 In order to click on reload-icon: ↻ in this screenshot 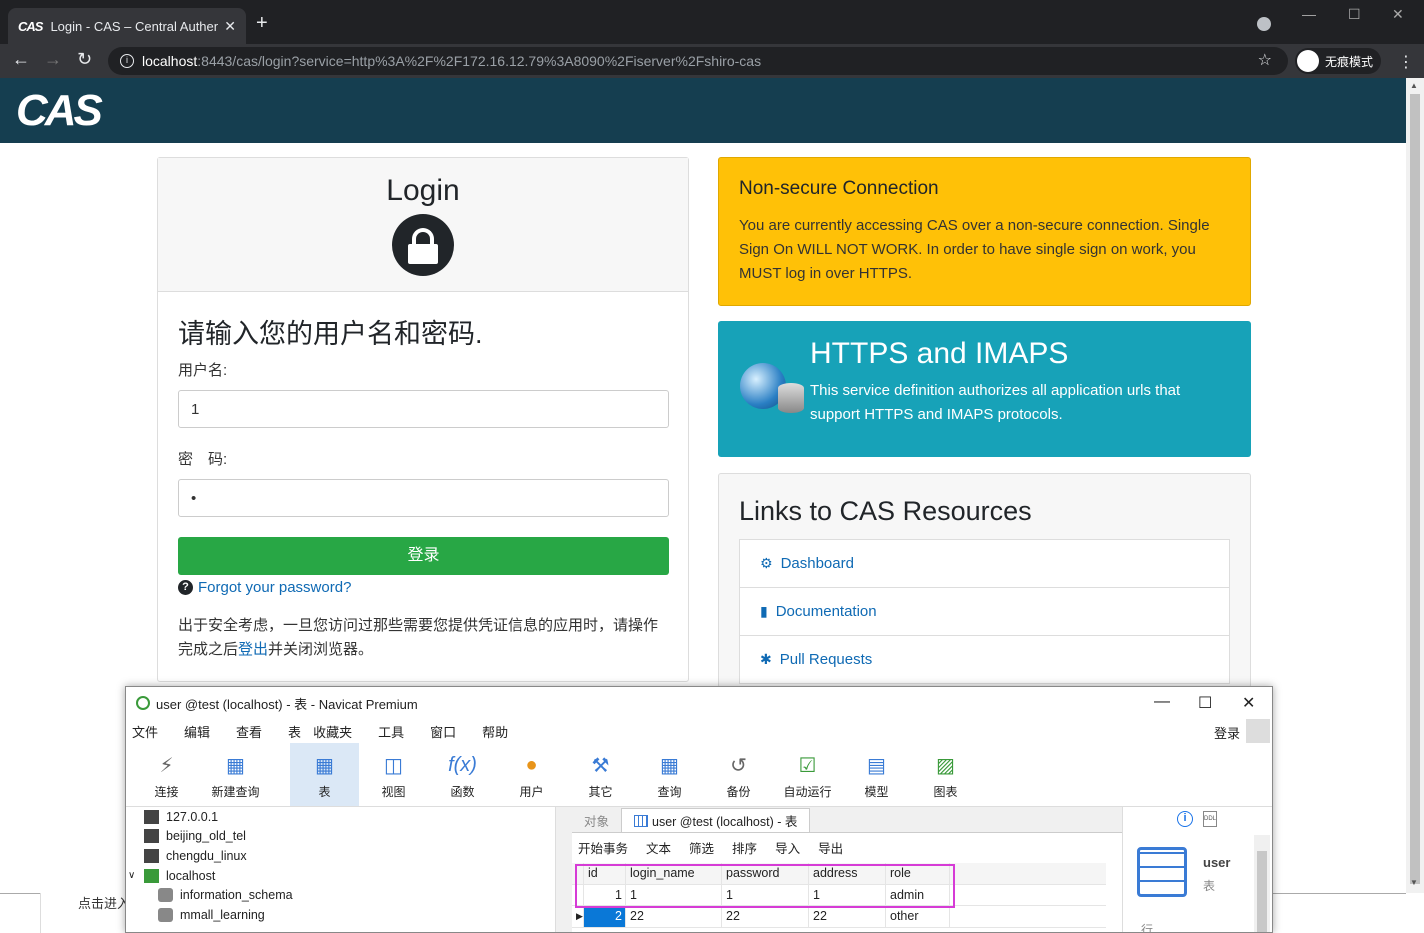, I will do `click(84, 59)`.